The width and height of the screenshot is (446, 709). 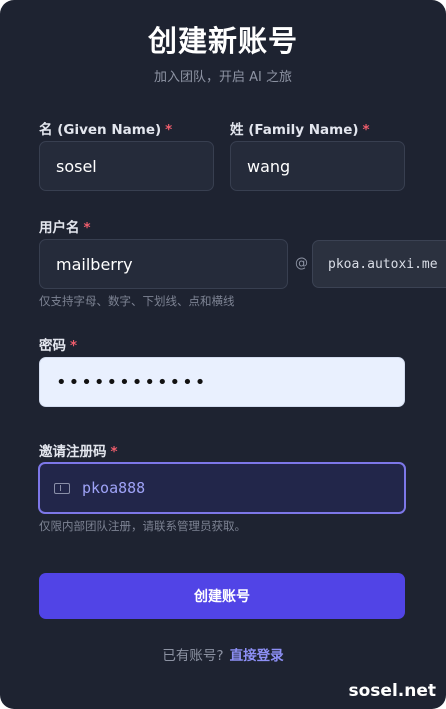 I want to click on password-masked-value: ••••••••••••, so click(x=132, y=382).